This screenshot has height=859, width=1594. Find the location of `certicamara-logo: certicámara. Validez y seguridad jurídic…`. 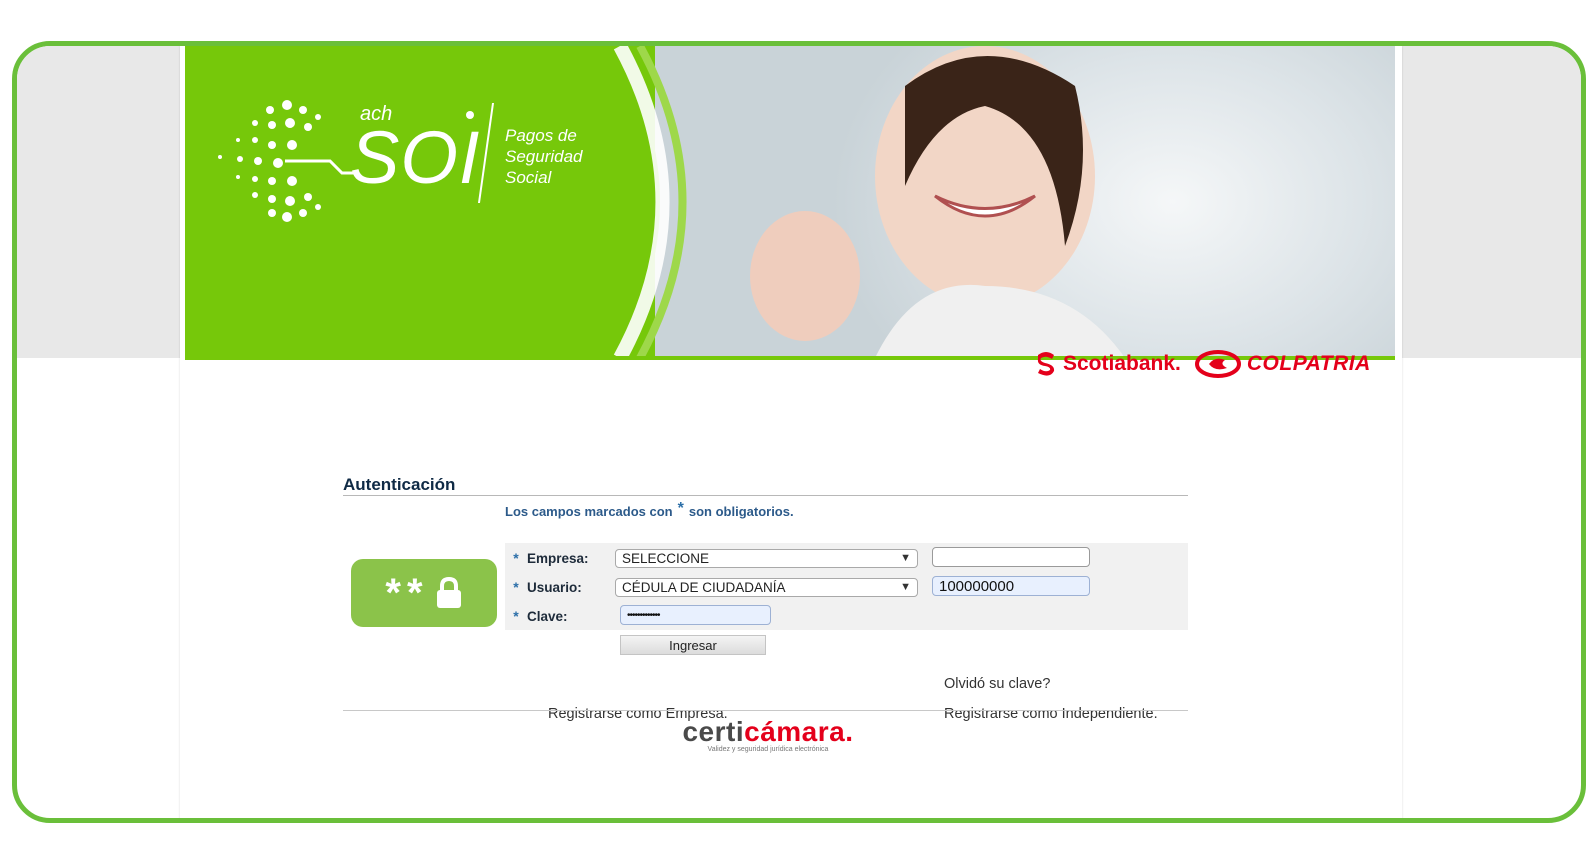

certicamara-logo: certicámara. Validez y seguridad jurídic… is located at coordinates (768, 734).